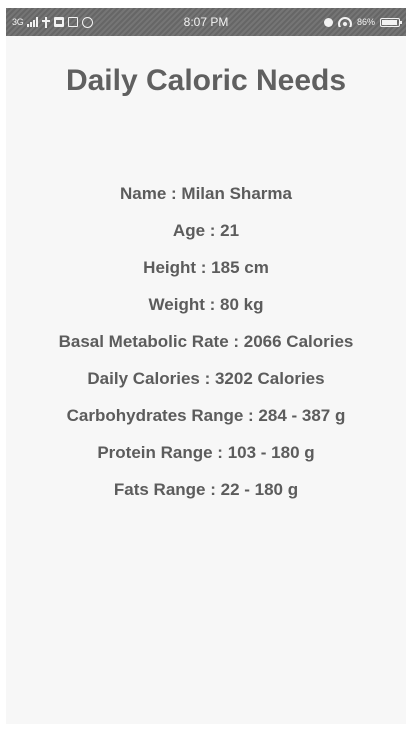 The width and height of the screenshot is (412, 732). I want to click on status-bar-right: 86%, so click(362, 22).